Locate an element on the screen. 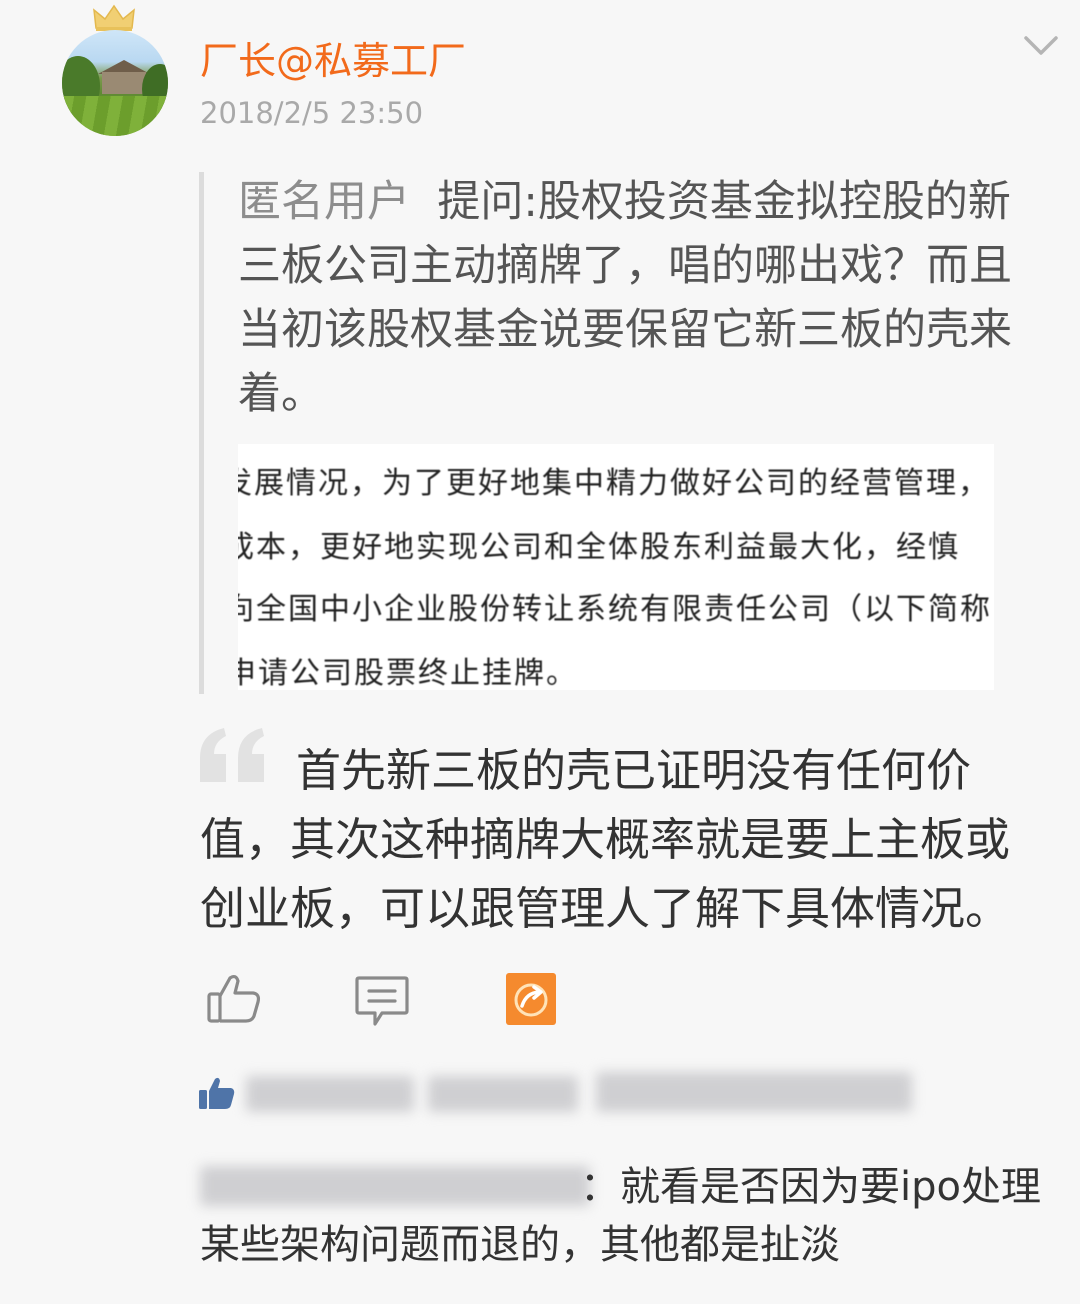  username: 厂长@私募工厂 is located at coordinates (333, 57).